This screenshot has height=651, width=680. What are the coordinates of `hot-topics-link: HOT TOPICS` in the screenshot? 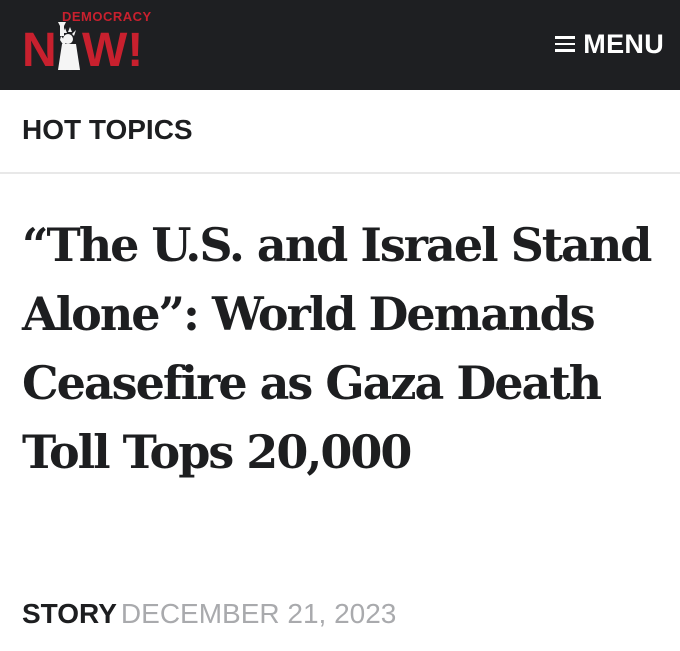 It's located at (107, 130).